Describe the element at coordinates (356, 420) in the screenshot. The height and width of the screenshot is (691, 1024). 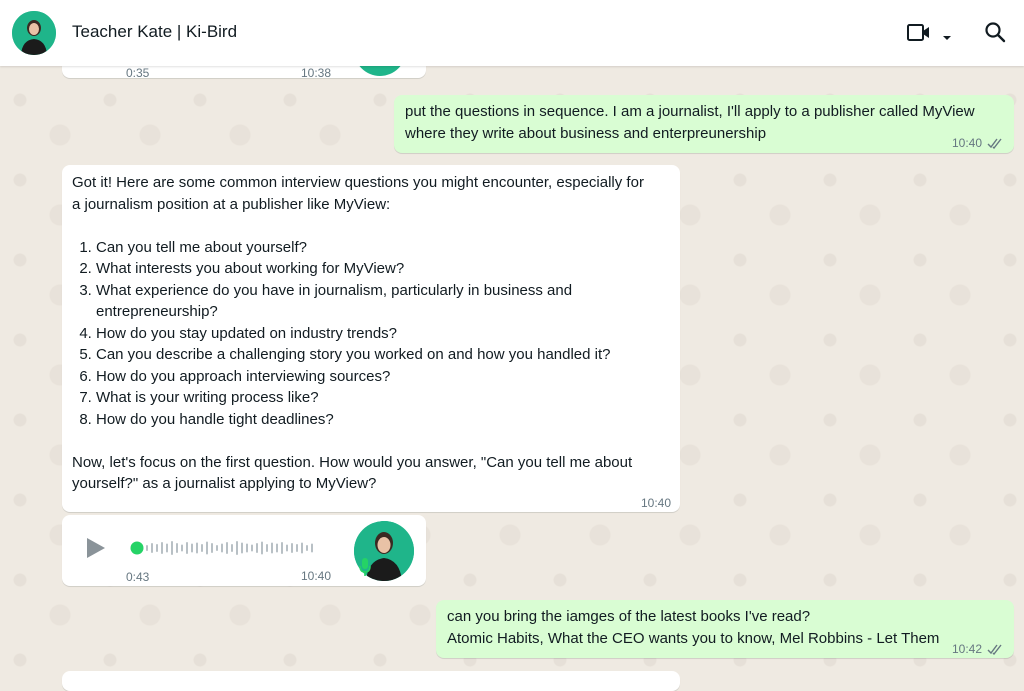
I see `list-item: How do you handle tight deadlines?` at that location.